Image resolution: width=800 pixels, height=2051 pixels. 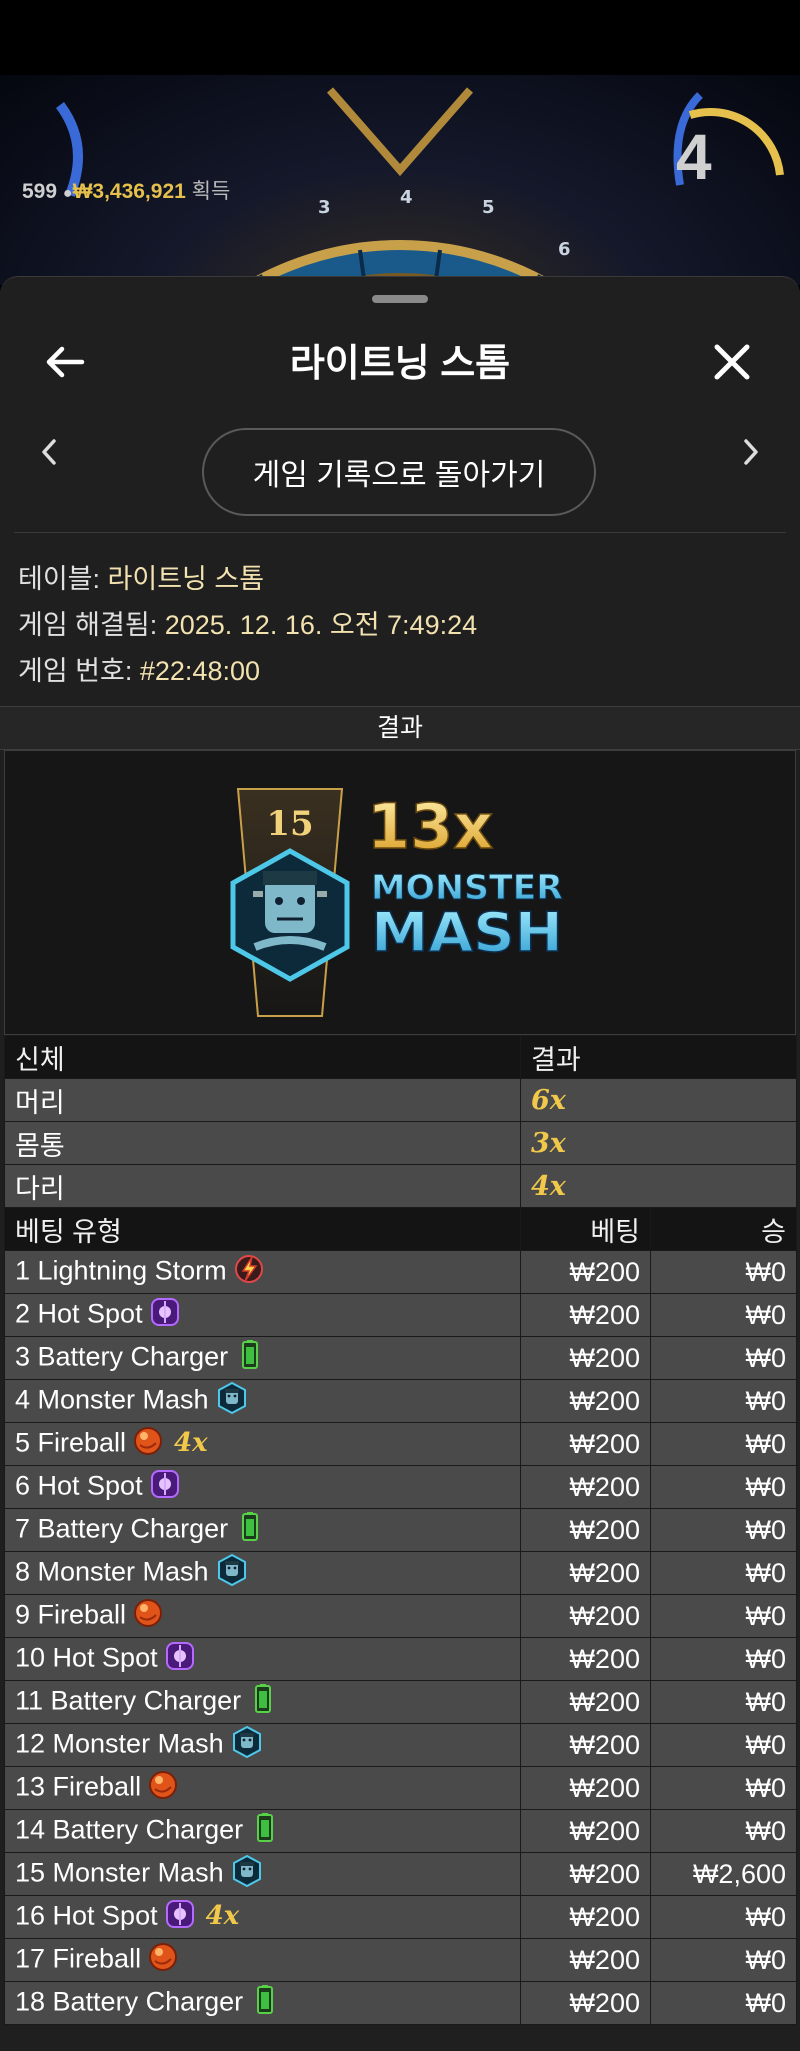 I want to click on bet-row: 16 Hot Spot 4x ₩200 ₩0, so click(x=400, y=1917).